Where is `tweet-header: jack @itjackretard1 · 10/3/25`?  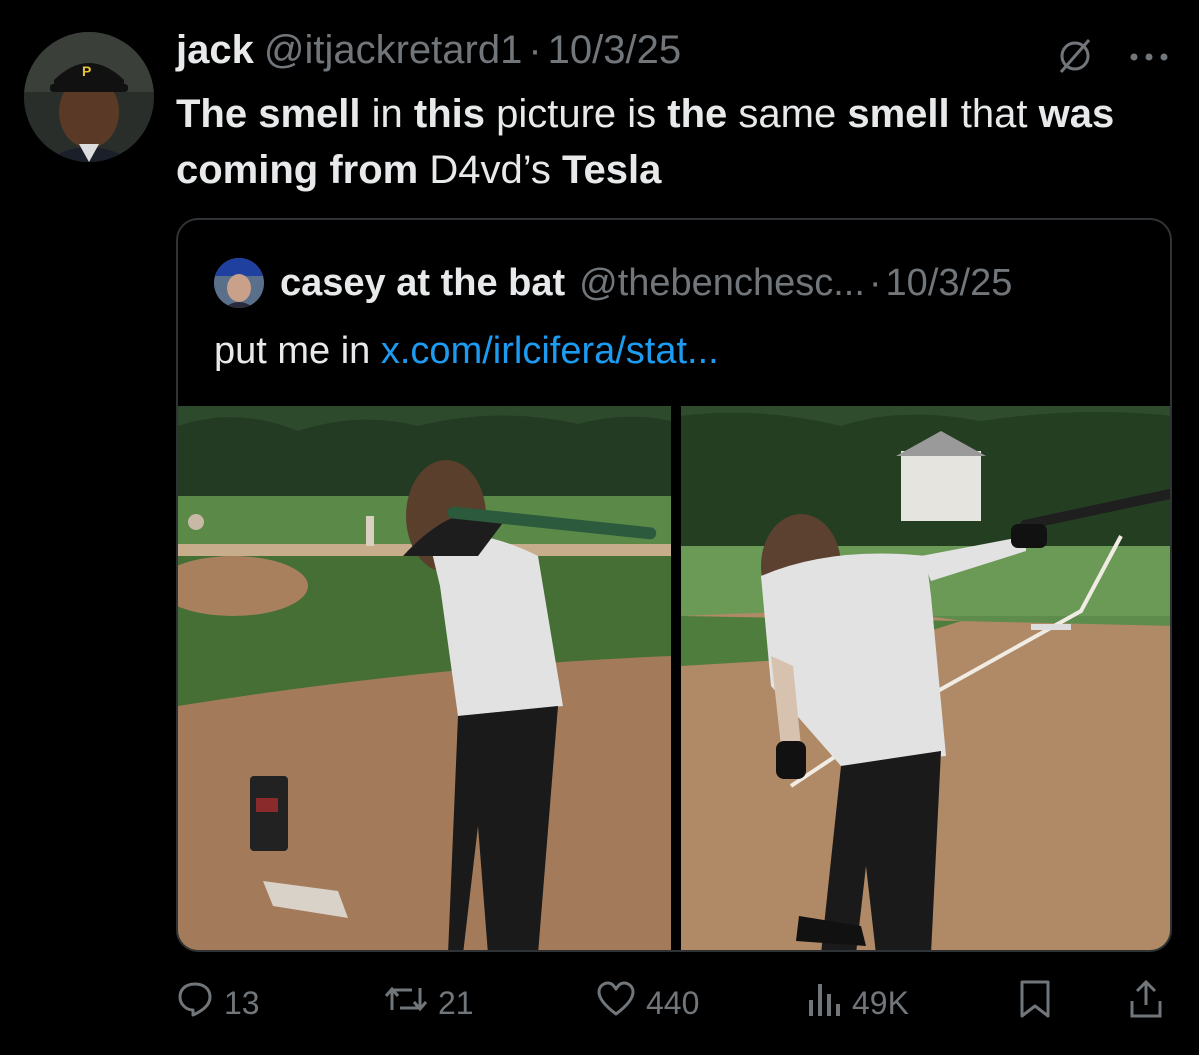
tweet-header: jack @itjackretard1 · 10/3/25 is located at coordinates (428, 54).